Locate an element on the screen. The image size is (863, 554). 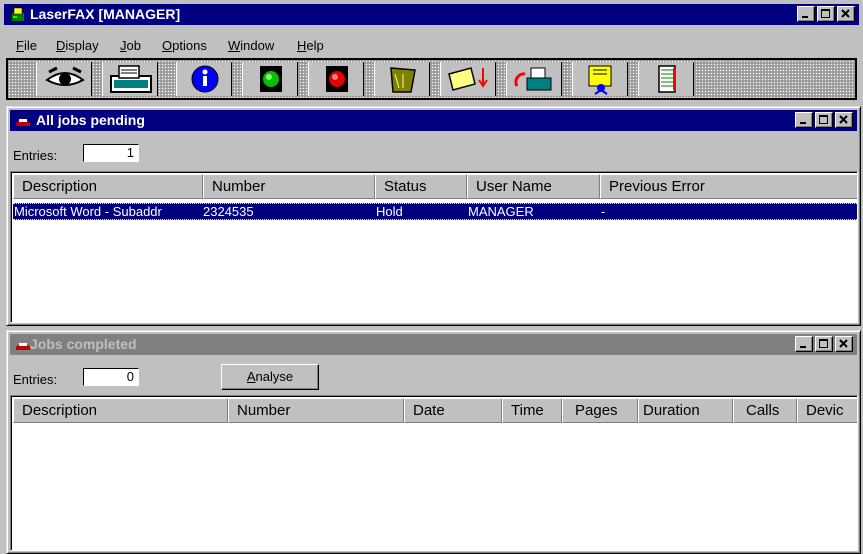
pending-entries-label: Entries: is located at coordinates (35, 155).